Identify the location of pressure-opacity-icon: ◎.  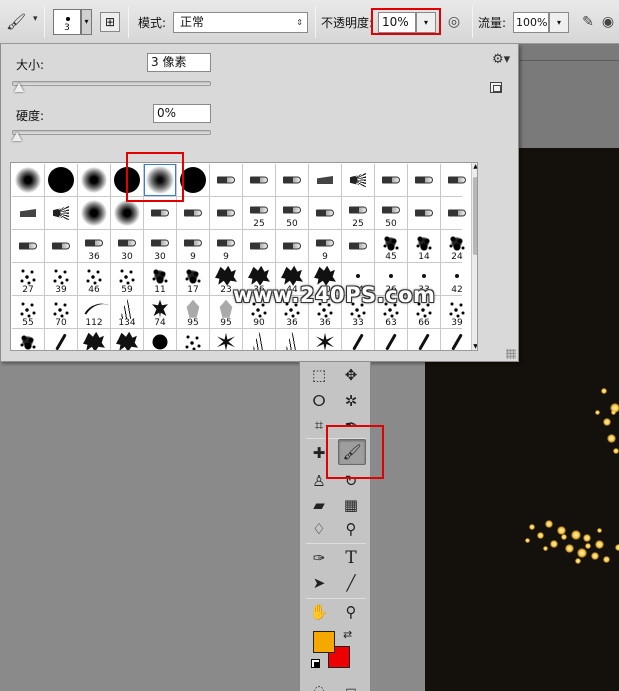
(454, 22).